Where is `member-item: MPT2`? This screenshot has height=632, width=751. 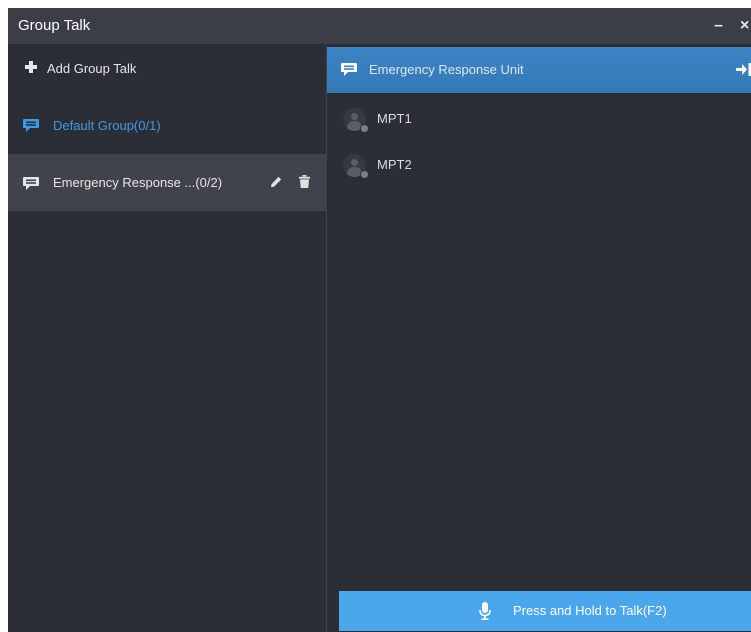 member-item: MPT2 is located at coordinates (539, 165).